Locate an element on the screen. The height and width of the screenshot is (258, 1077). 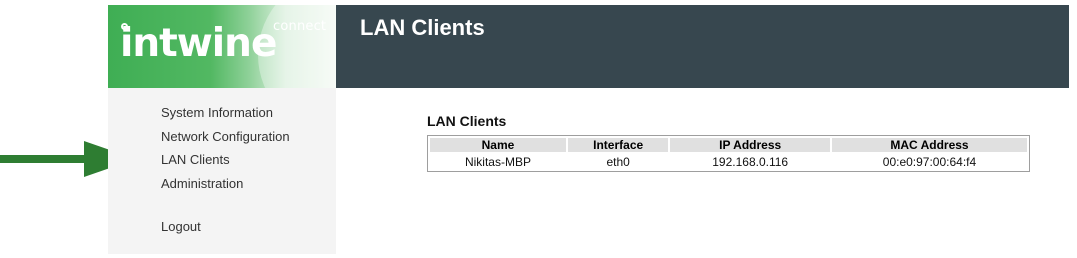
logo-text: intwine is located at coordinates (198, 43).